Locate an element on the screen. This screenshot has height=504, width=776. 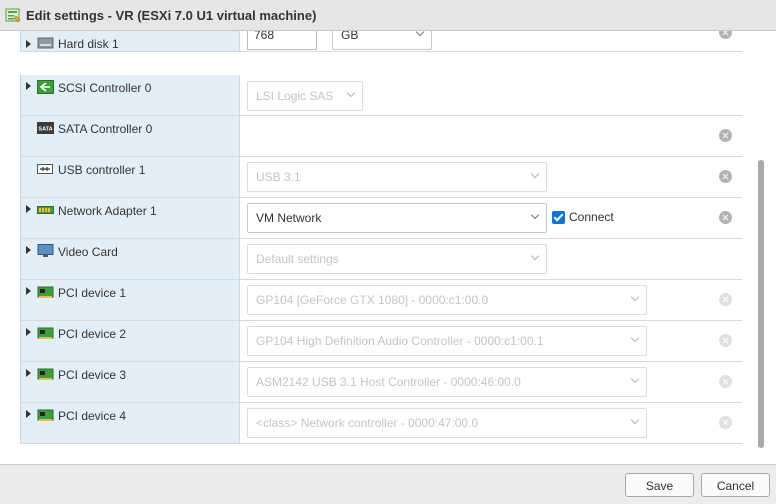
device-row-video-card: Video Card Default settings is located at coordinates (381, 259).